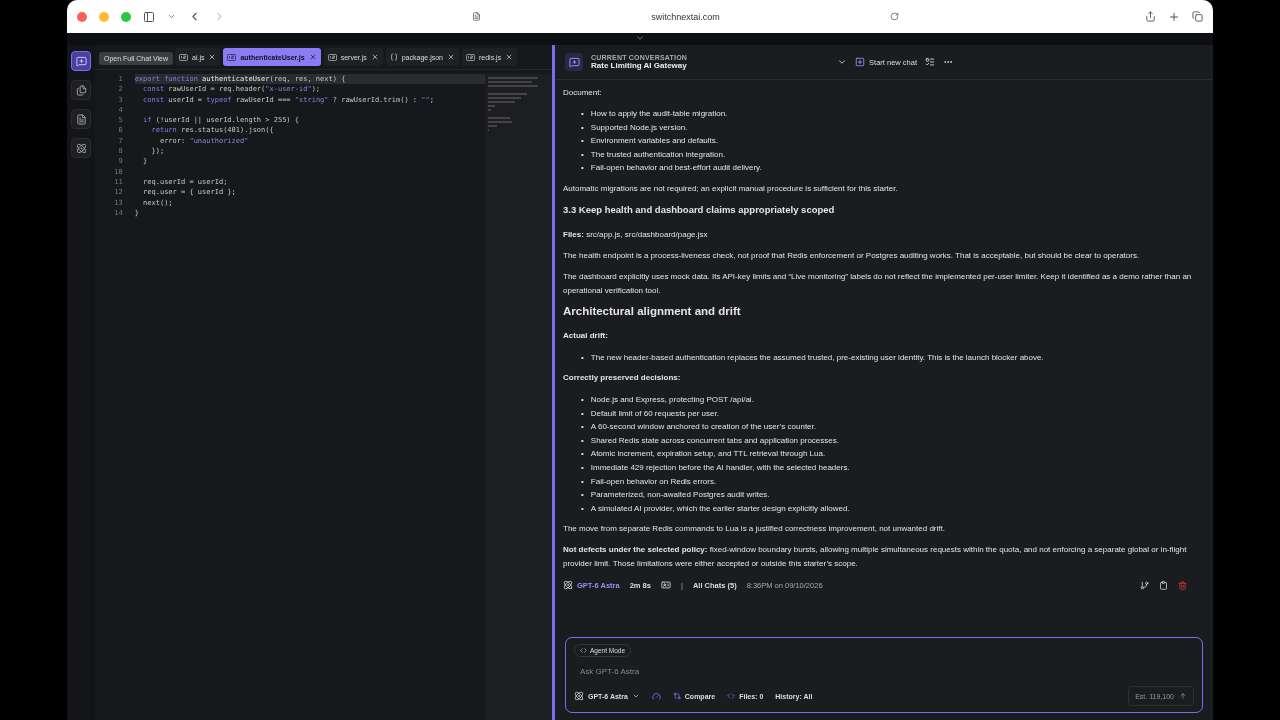 The image size is (1280, 720). What do you see at coordinates (699, 210) in the screenshot?
I see `section-heading: 3.3 Keep health and dashboard claims appropriately scoped` at bounding box center [699, 210].